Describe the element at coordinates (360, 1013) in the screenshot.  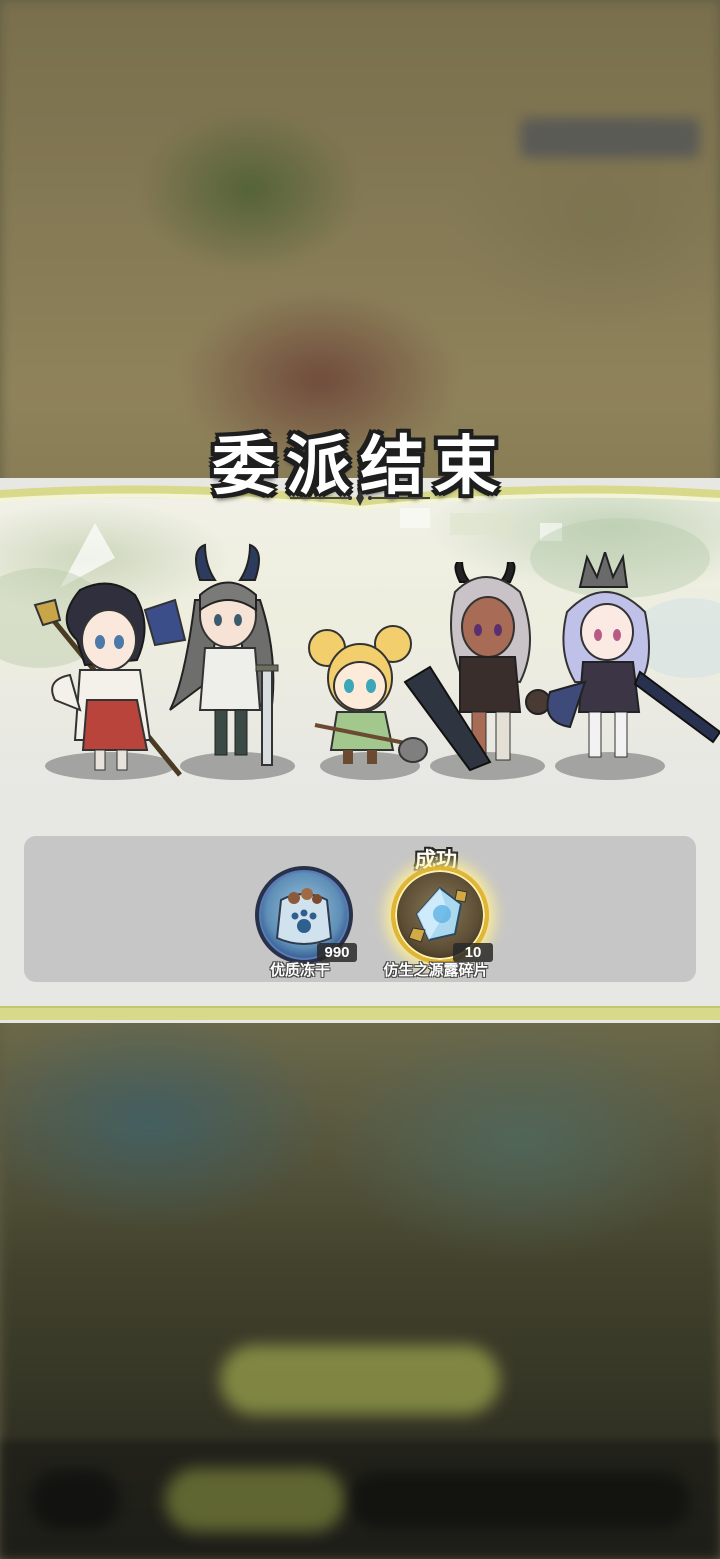
I see `panel-bottom-band` at that location.